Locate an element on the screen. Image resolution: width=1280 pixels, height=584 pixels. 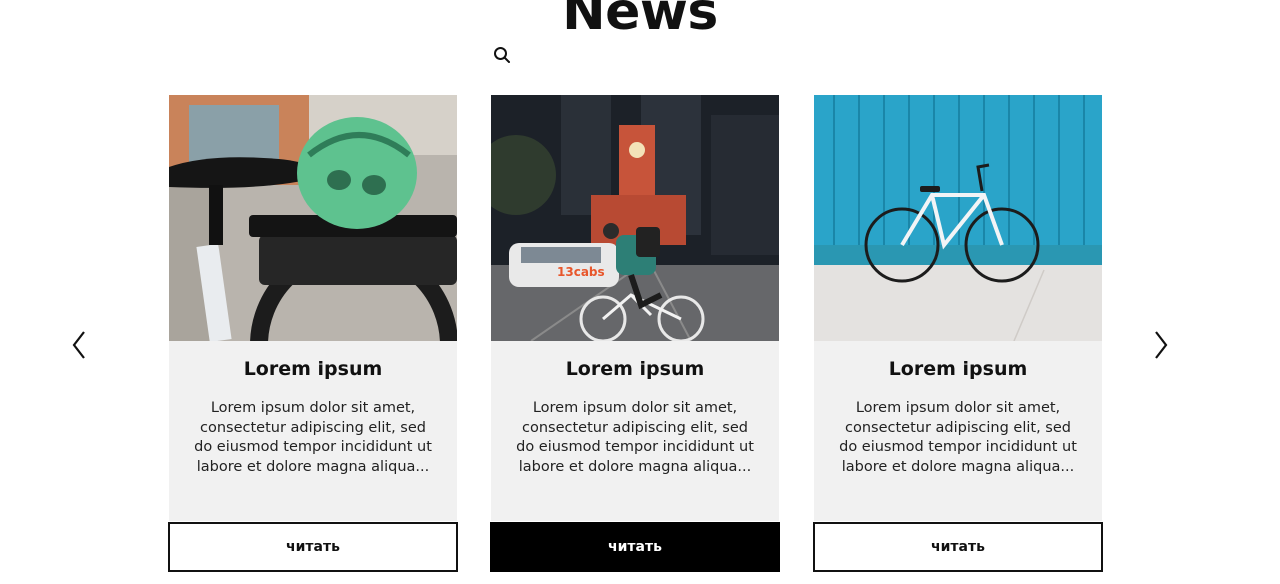
news-image-city-cyclist-night: 13cabs is located at coordinates (635, 218).